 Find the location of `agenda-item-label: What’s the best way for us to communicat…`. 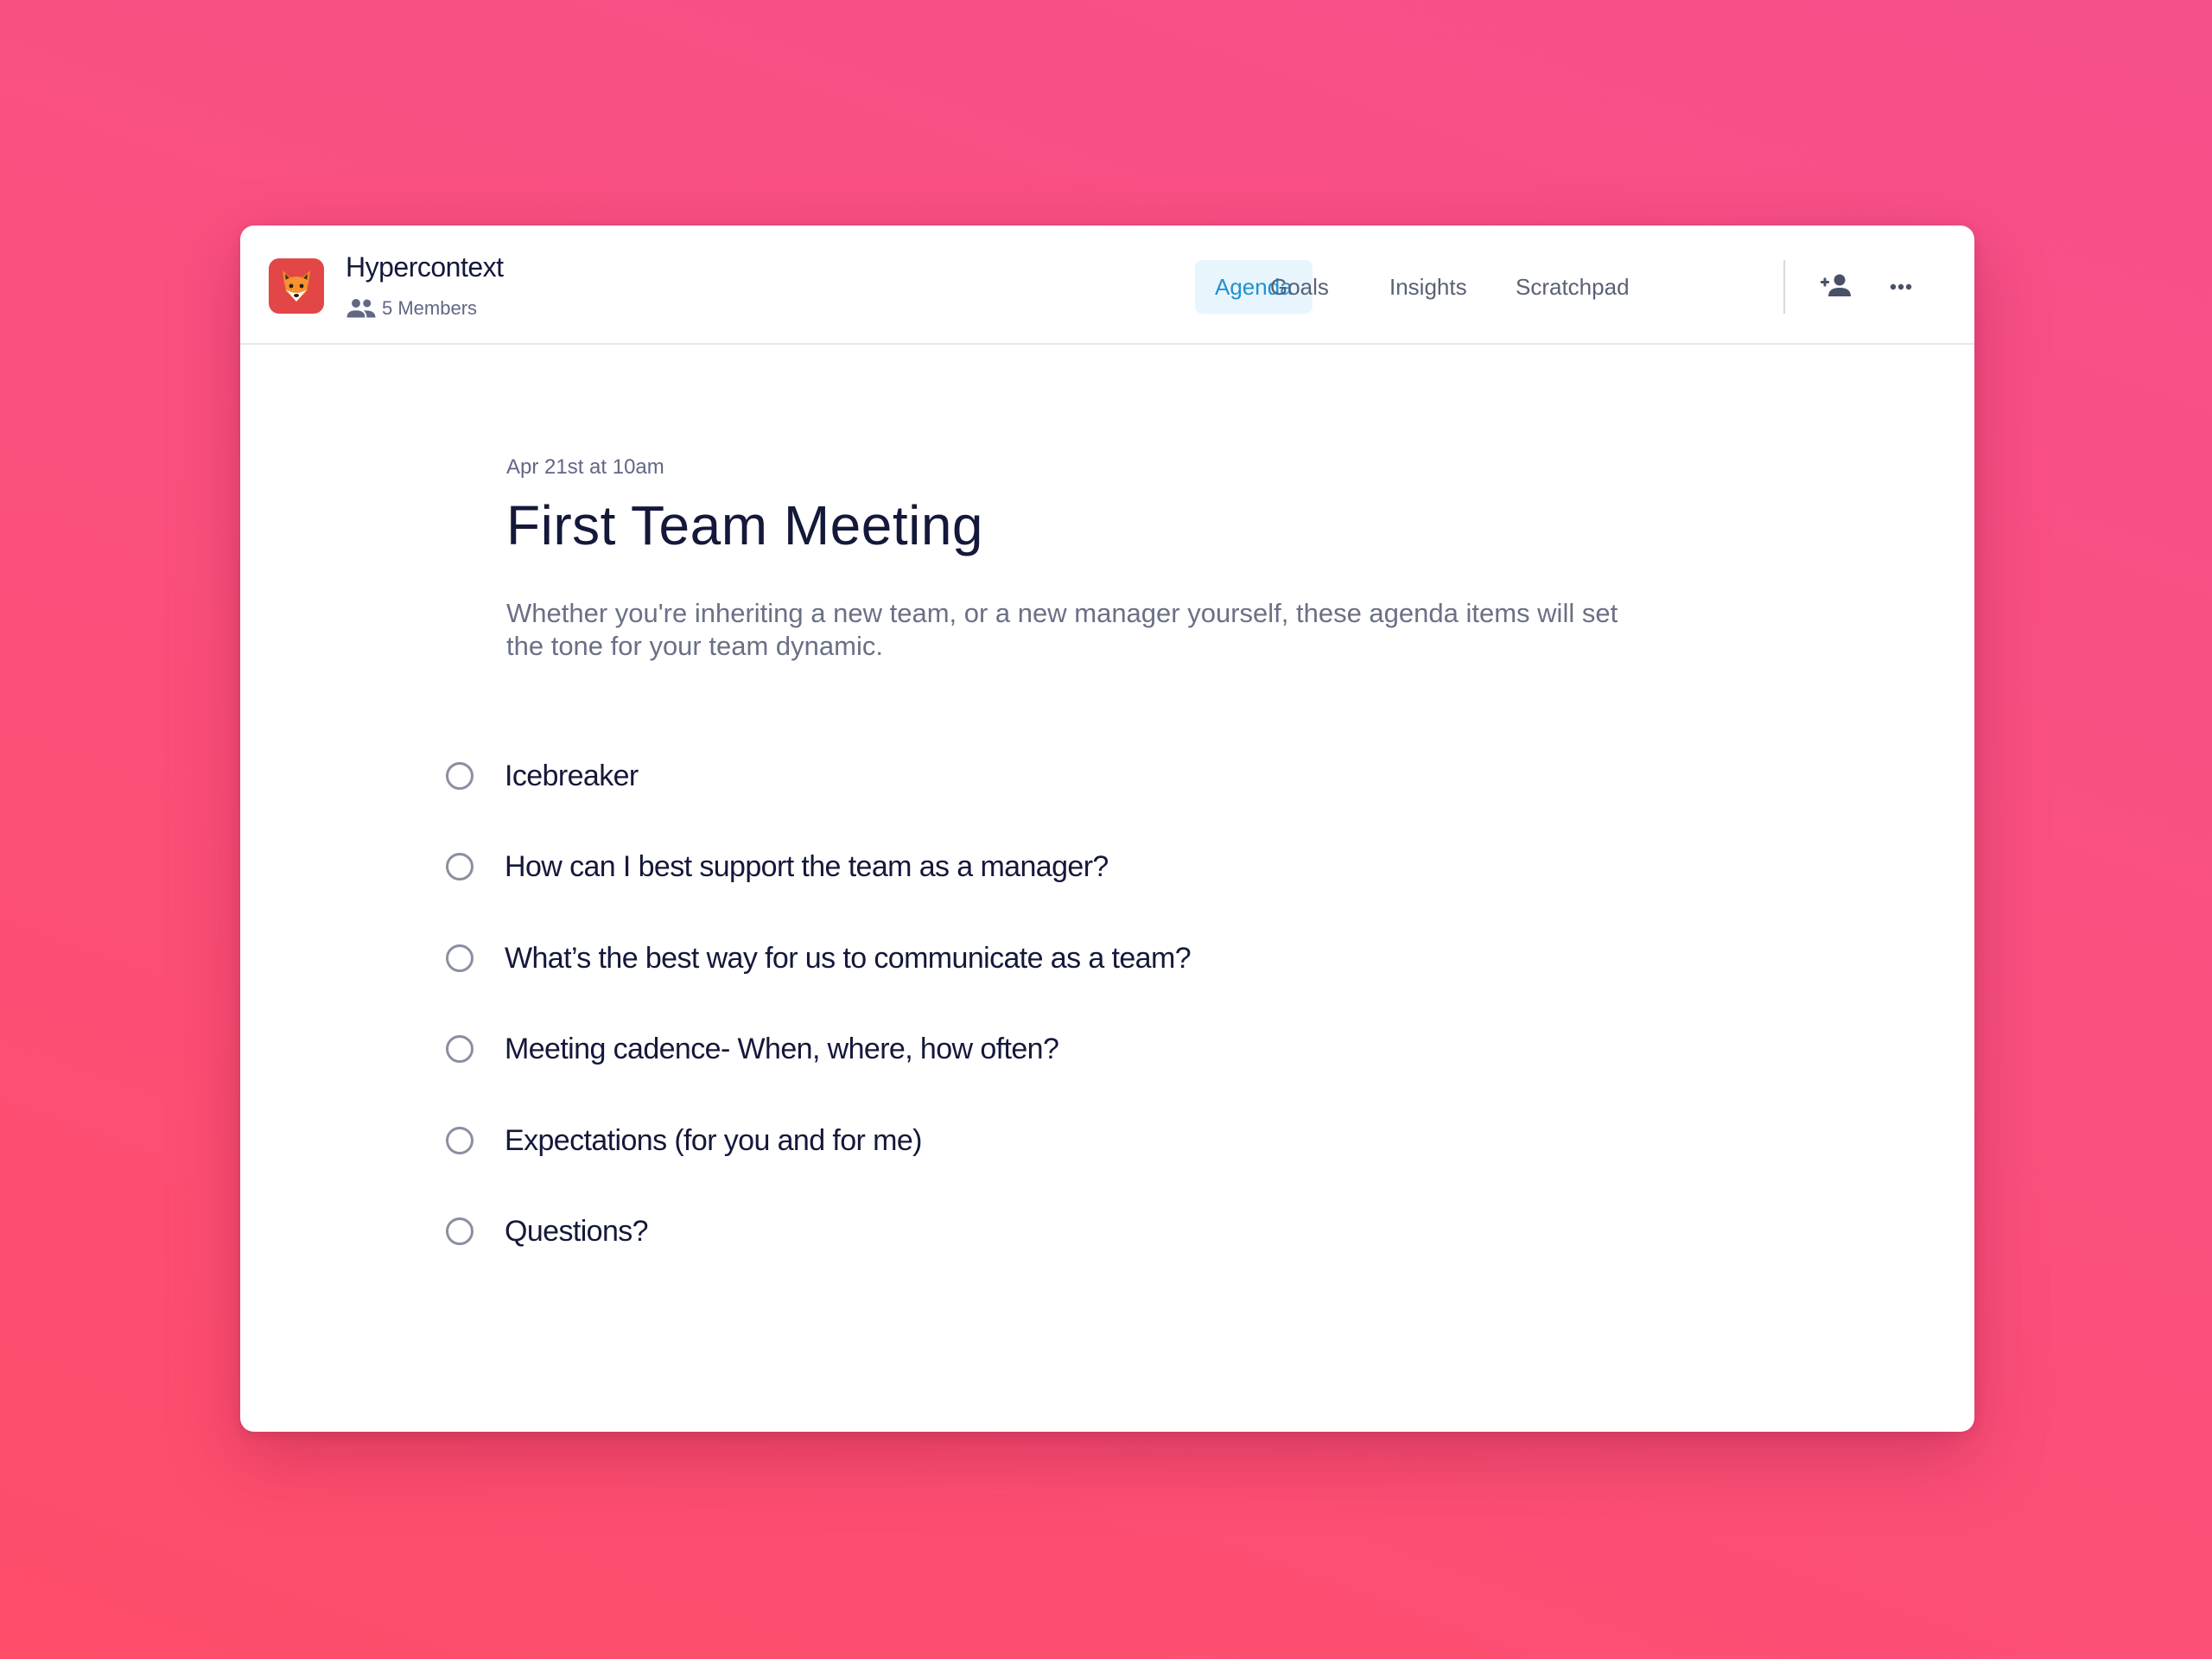

agenda-item-label: What’s the best way for us to communicat… is located at coordinates (848, 959).